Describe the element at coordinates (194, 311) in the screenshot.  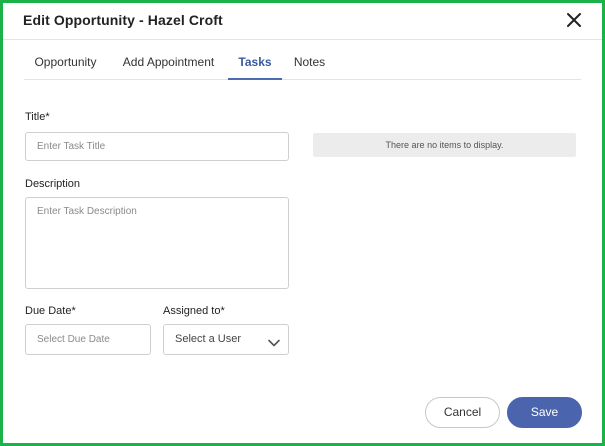
I see `assigned-to-label: Assigned to*` at that location.